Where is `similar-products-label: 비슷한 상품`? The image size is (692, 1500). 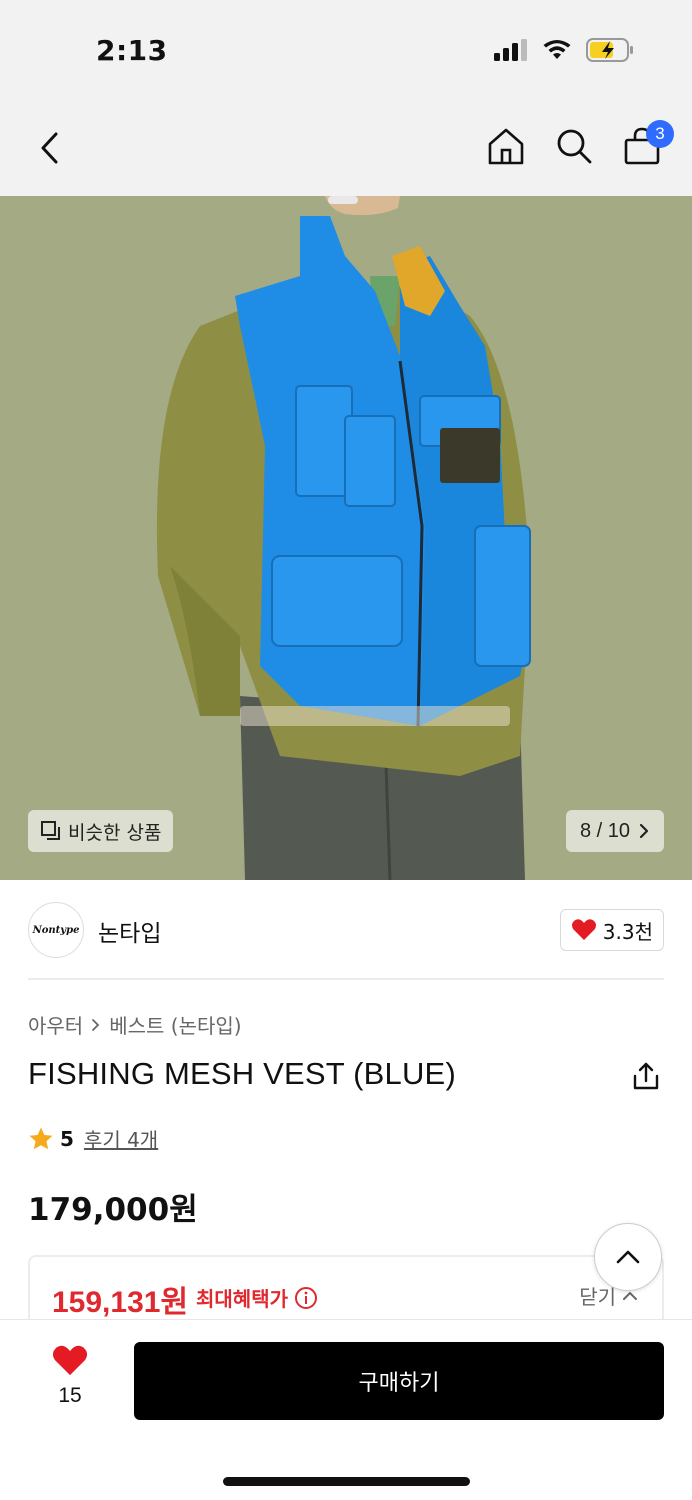
similar-products-label: 비슷한 상품 is located at coordinates (115, 832).